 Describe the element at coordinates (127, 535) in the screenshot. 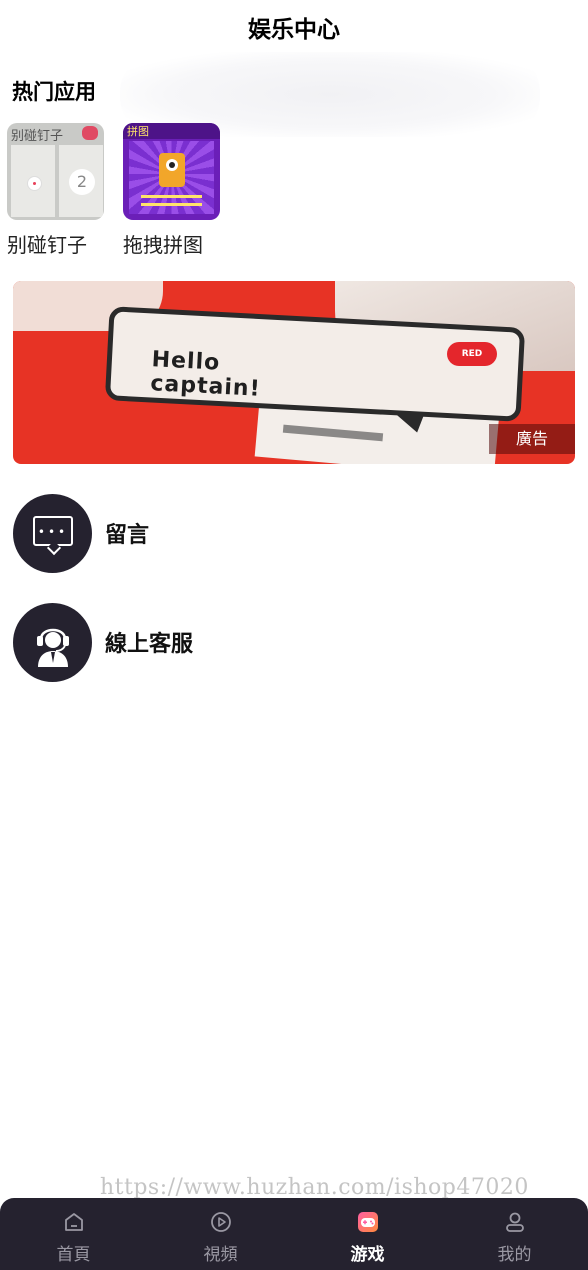

I see `list-item-label: 留言` at that location.